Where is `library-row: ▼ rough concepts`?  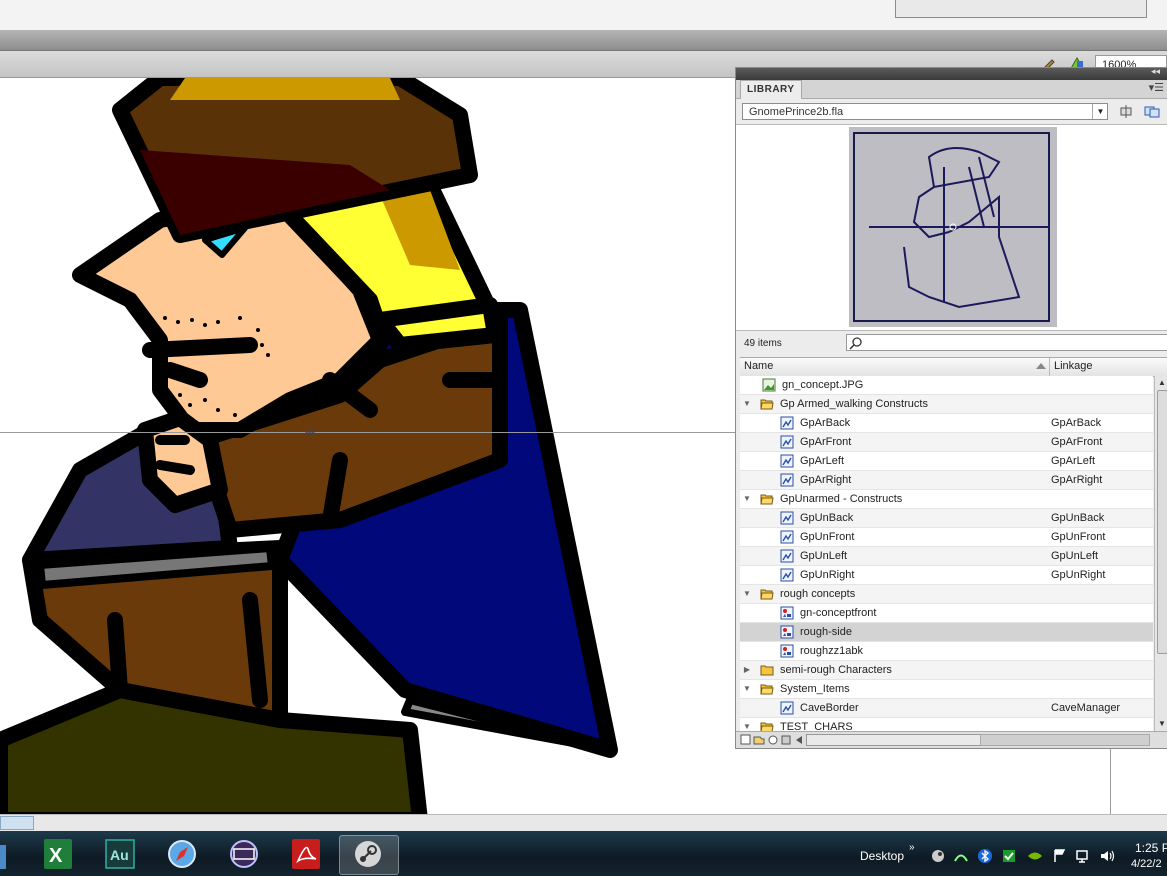 library-row: ▼ rough concepts is located at coordinates (946, 594).